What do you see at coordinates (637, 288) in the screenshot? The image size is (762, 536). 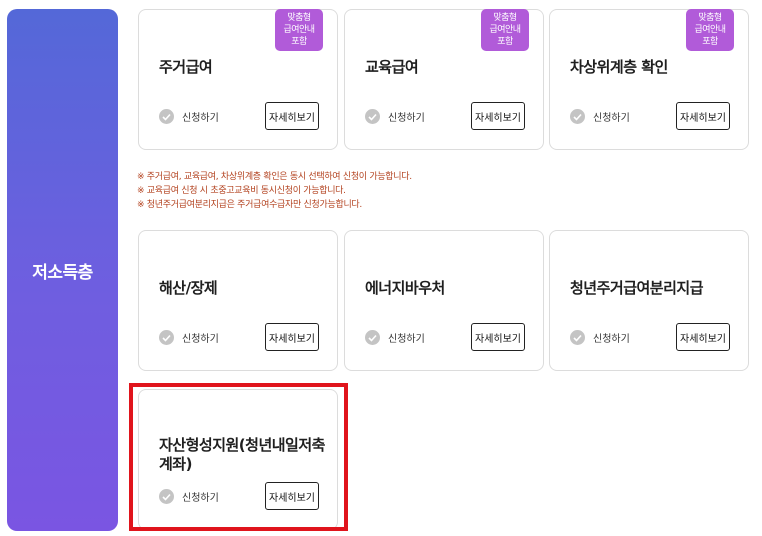 I see `card-title: 청년주거급여분리지급` at bounding box center [637, 288].